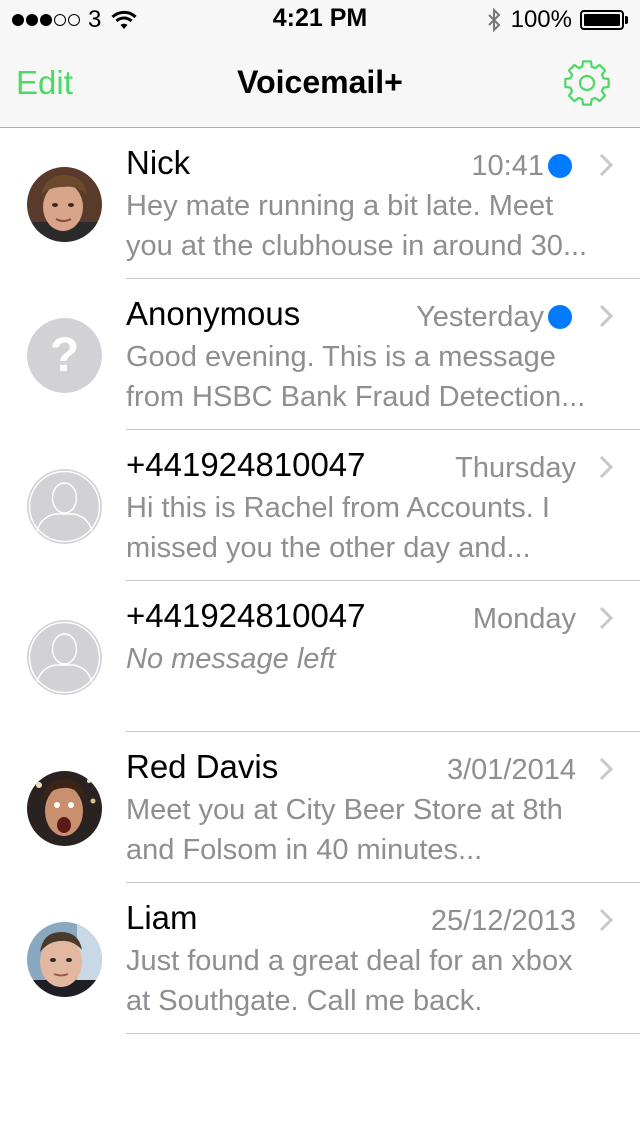 This screenshot has height=1136, width=640. What do you see at coordinates (202, 766) in the screenshot?
I see `caller-name: Red Davis` at bounding box center [202, 766].